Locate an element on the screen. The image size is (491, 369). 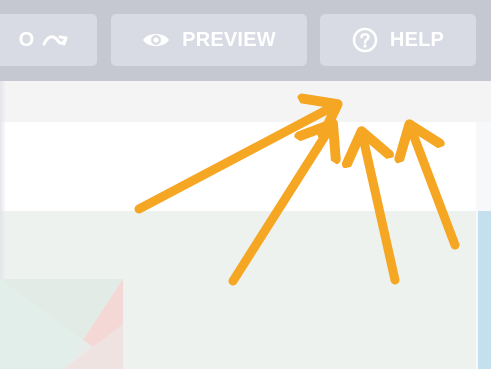
eye-icon is located at coordinates (156, 40).